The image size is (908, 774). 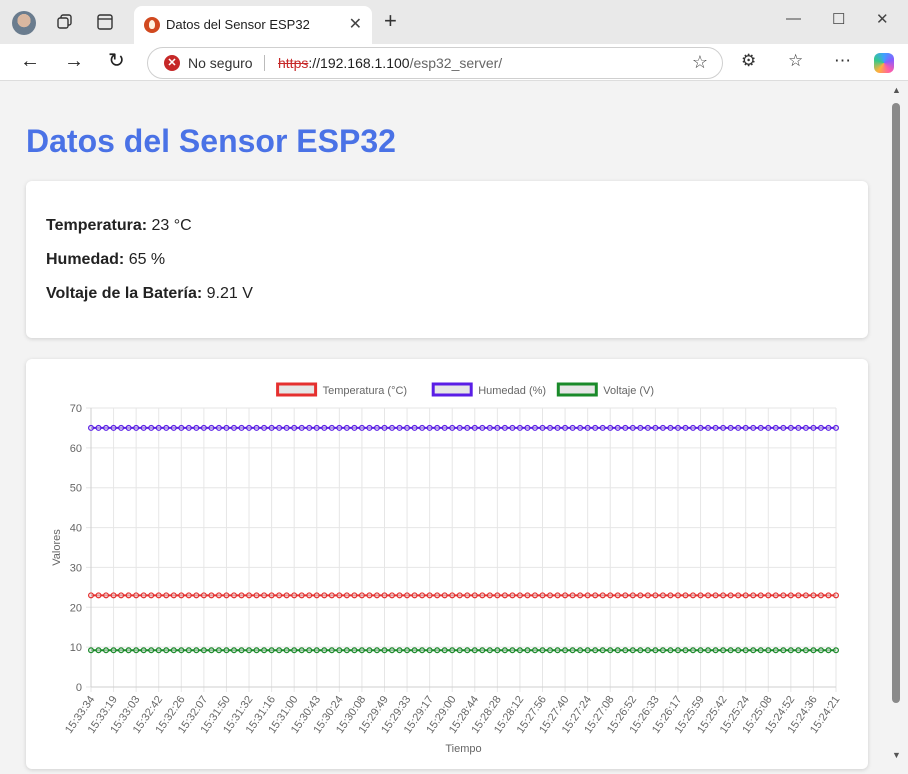 I want to click on reading-value: 23 °C, so click(x=171, y=225).